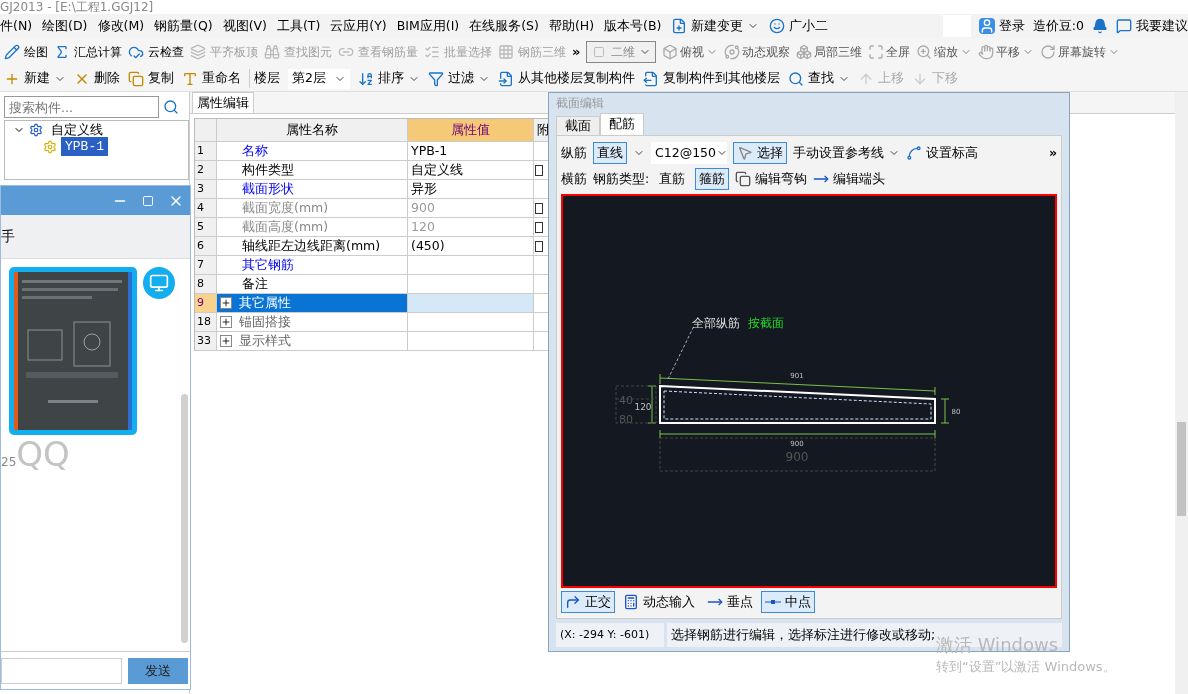 This screenshot has height=694, width=1188. Describe the element at coordinates (121, 26) in the screenshot. I see `menu-item: 修改(M)` at that location.